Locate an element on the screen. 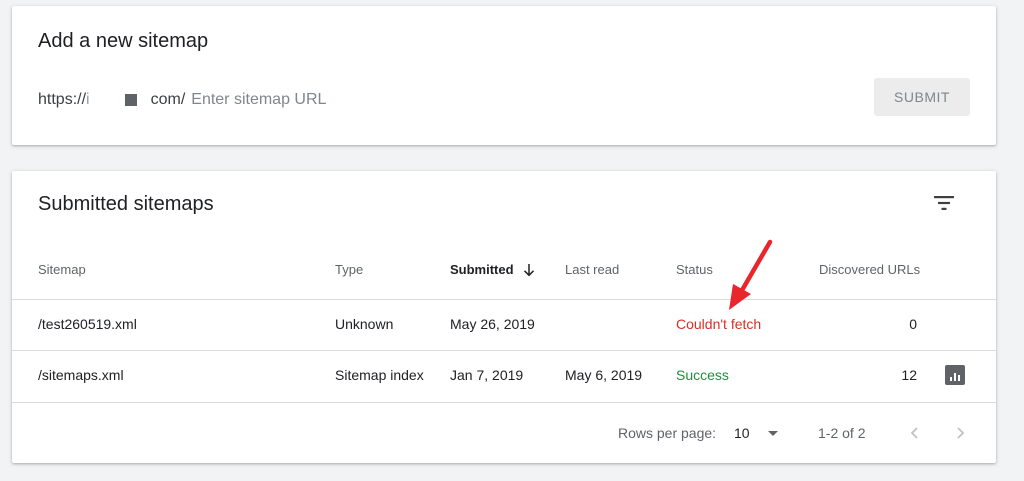 The image size is (1024, 481). submit-button: SUBMIT is located at coordinates (922, 97).